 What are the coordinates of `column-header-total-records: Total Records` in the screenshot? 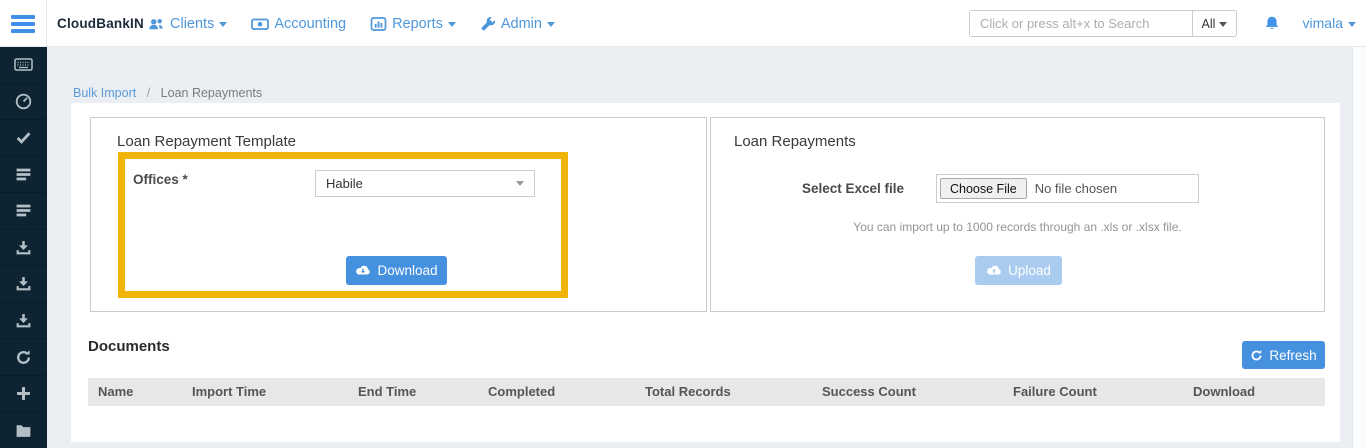 It's located at (688, 391).